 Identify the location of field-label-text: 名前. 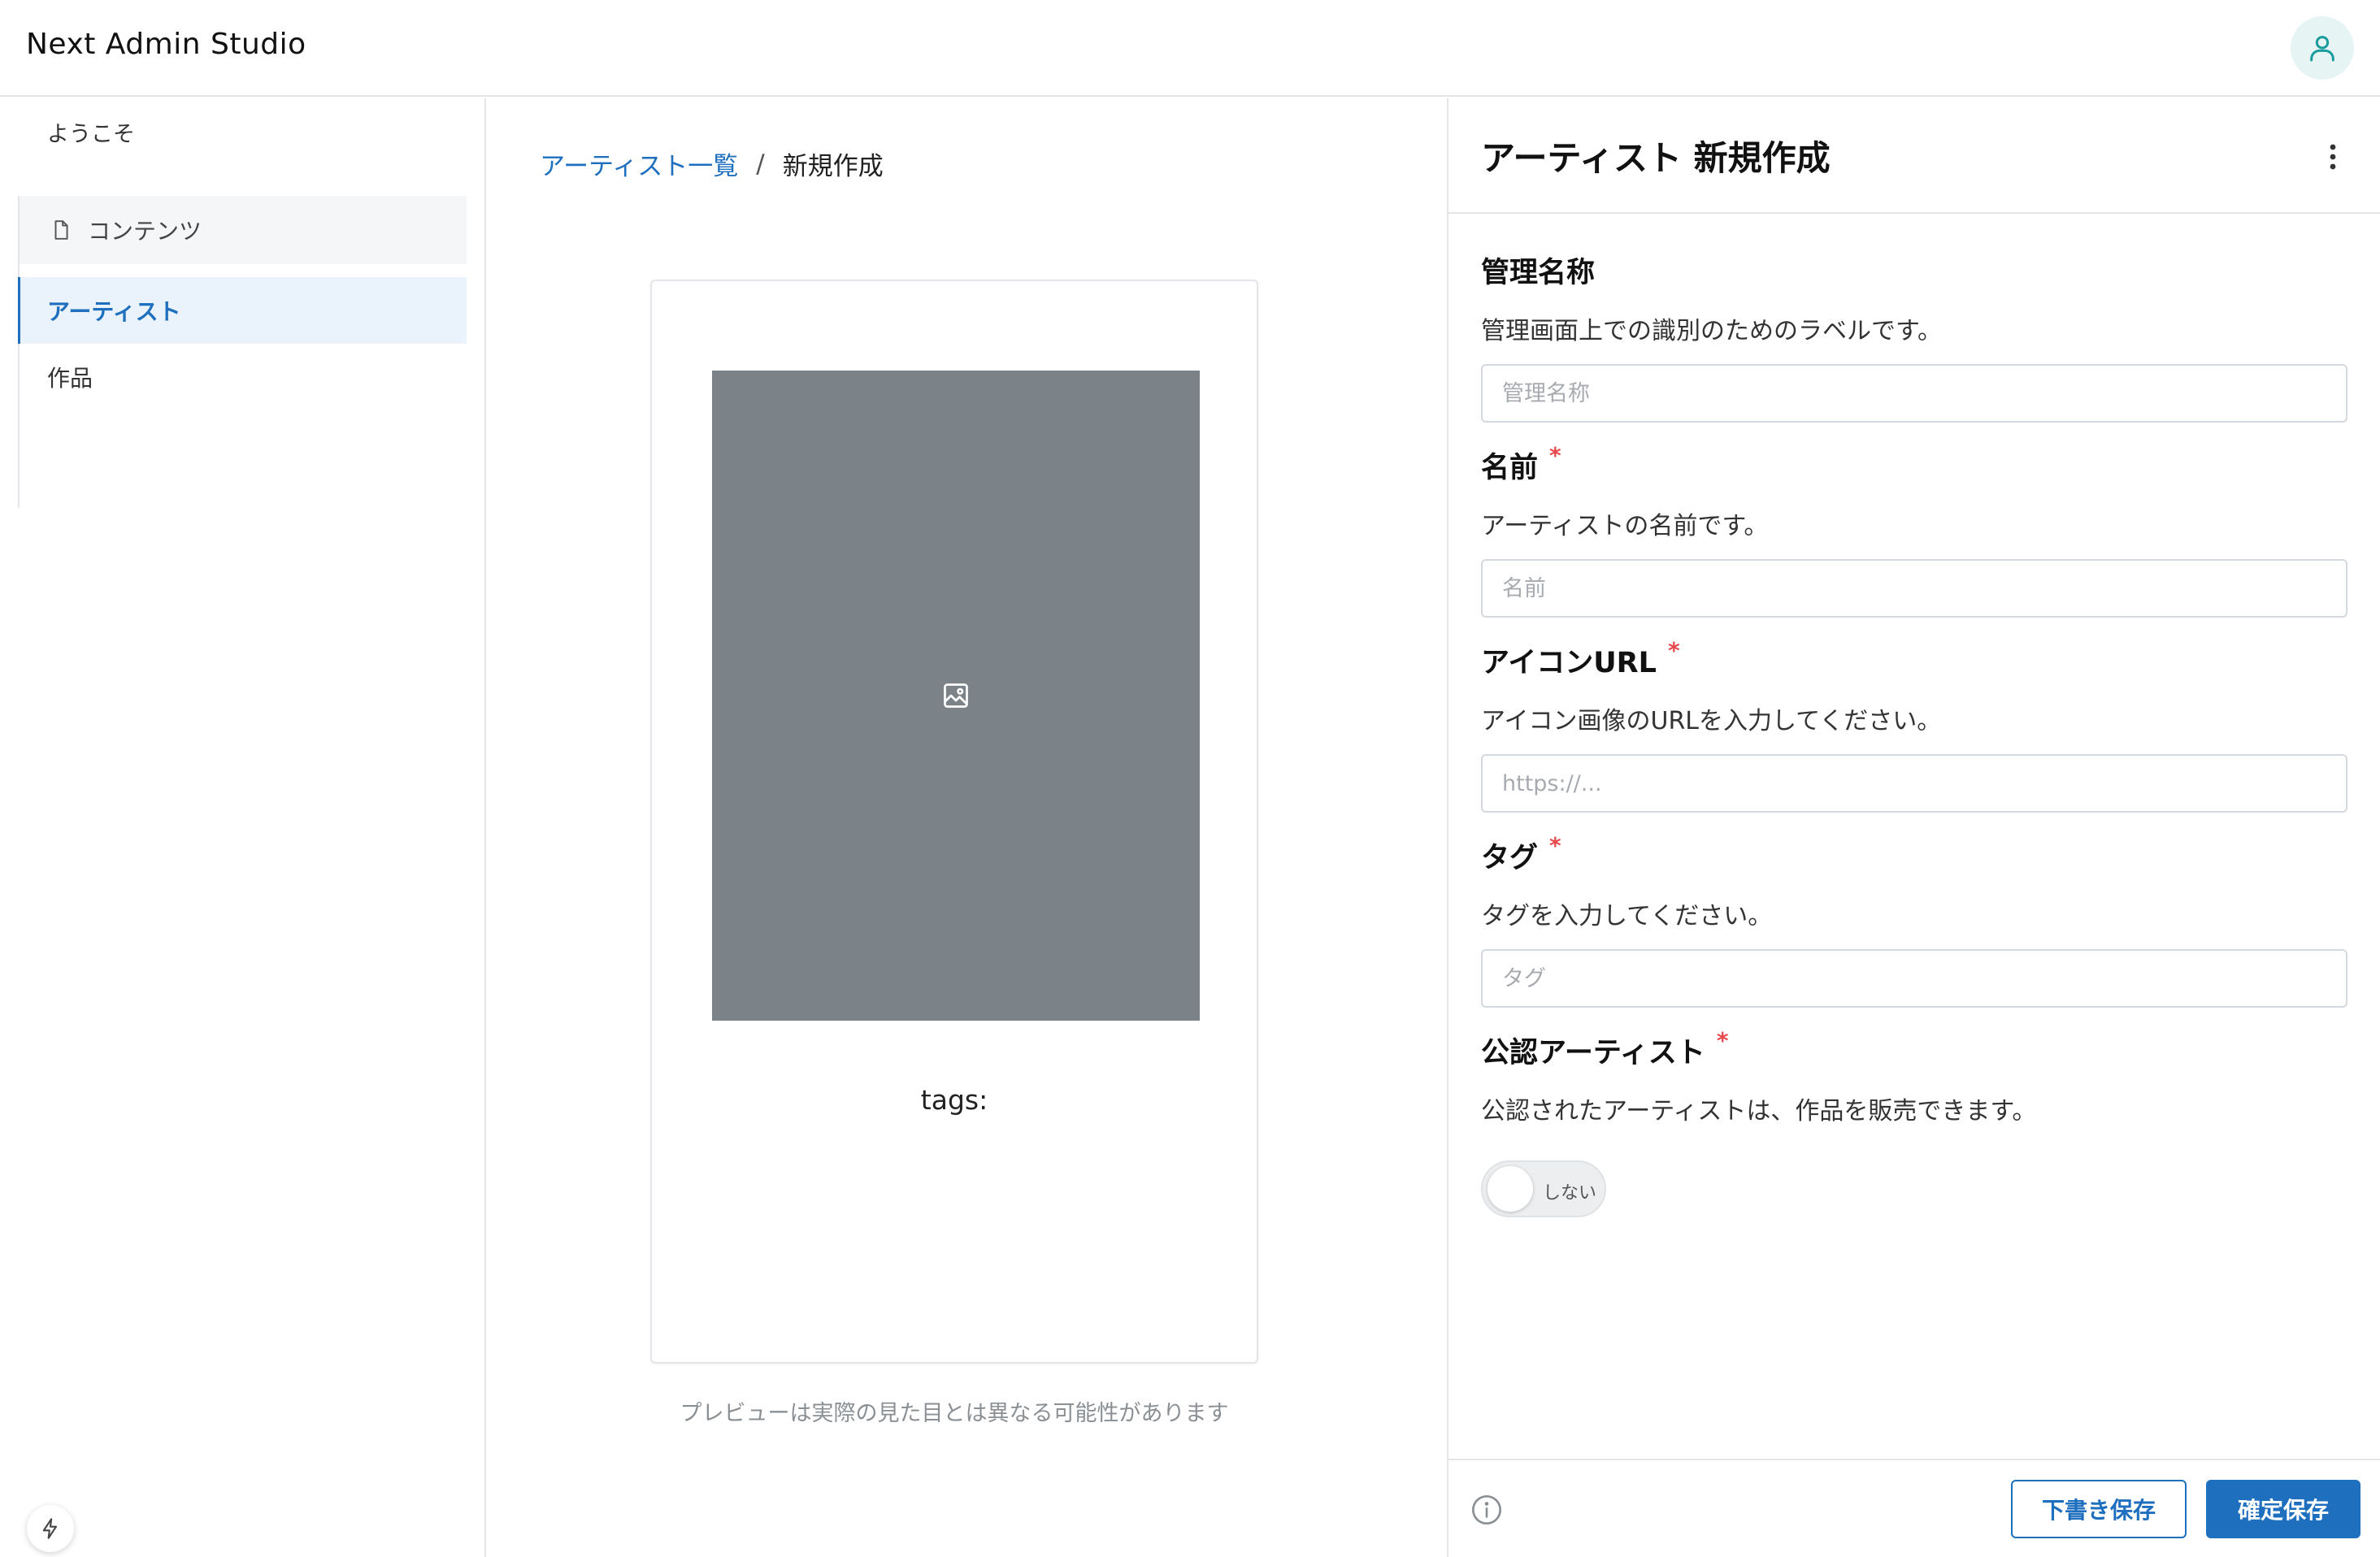
(1510, 468).